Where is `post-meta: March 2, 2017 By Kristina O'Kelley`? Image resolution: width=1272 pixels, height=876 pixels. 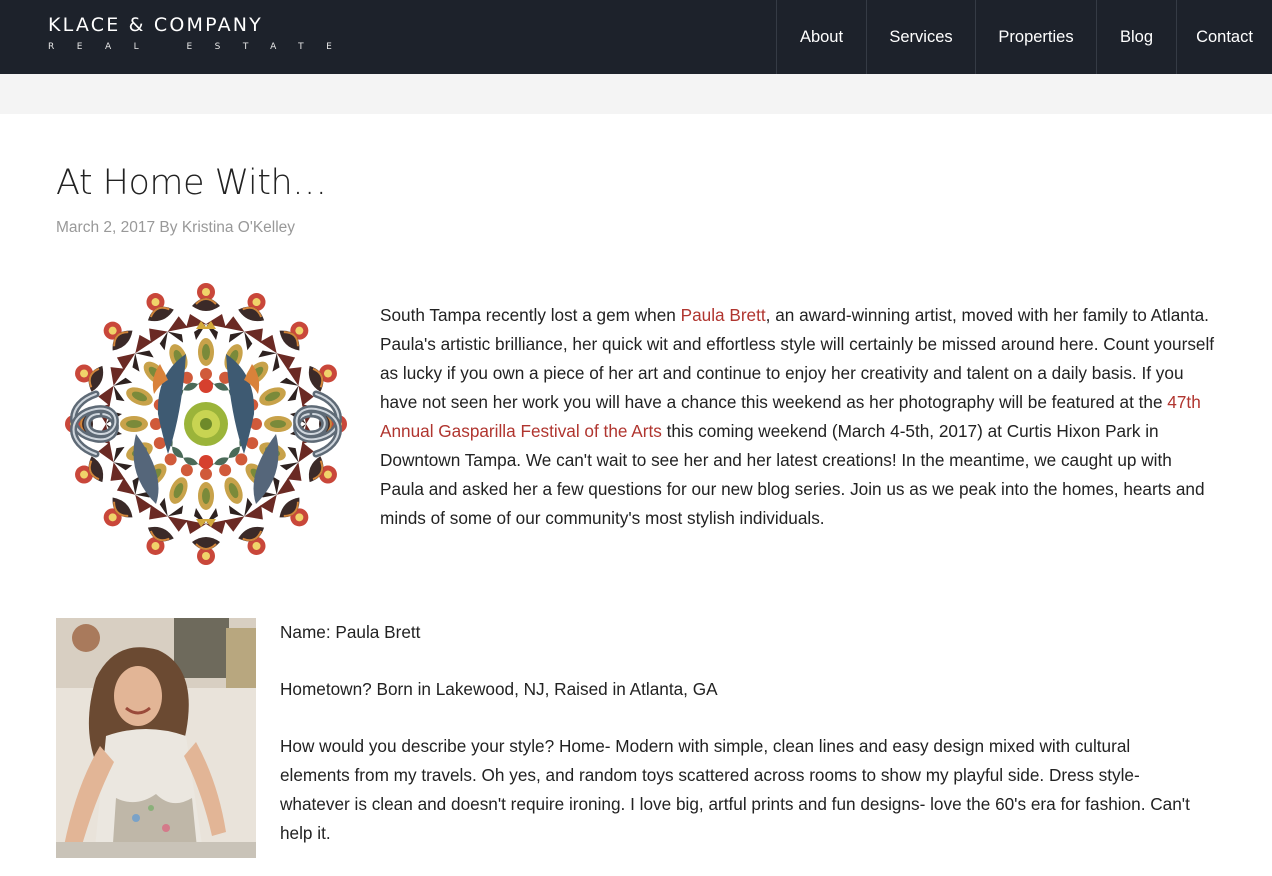
post-meta: March 2, 2017 By Kristina O'Kelley is located at coordinates (175, 228).